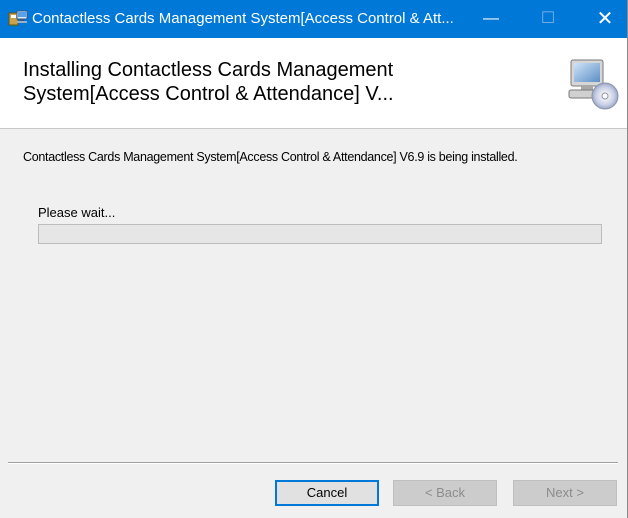 The height and width of the screenshot is (518, 628). I want to click on next-button: Next >, so click(565, 493).